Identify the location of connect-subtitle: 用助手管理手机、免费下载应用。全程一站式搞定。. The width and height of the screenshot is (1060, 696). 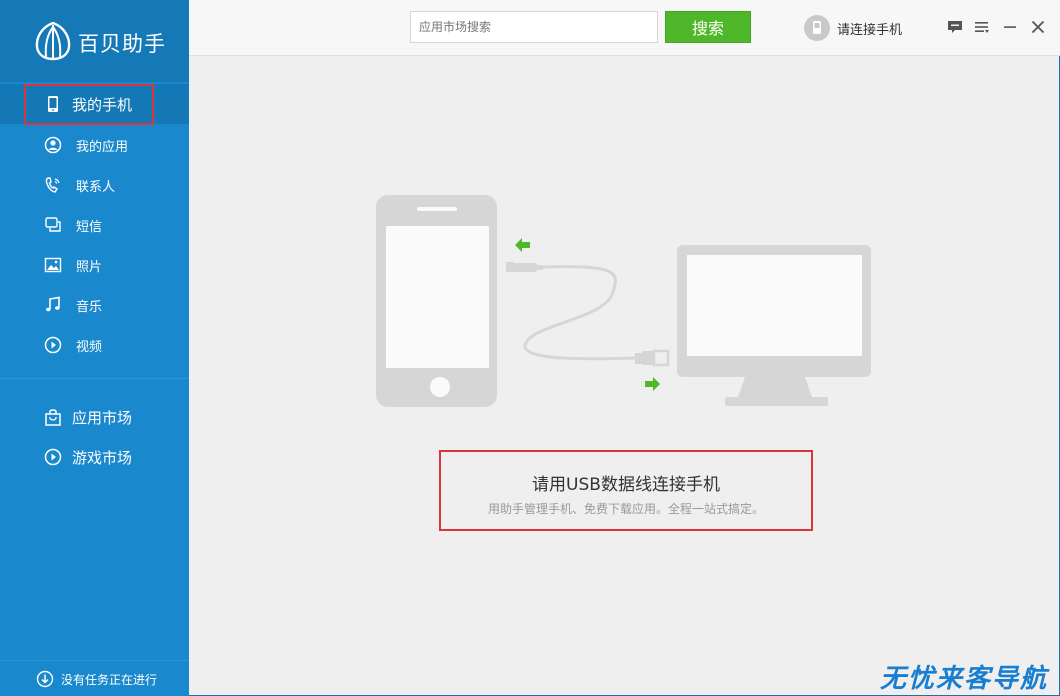
(625, 509).